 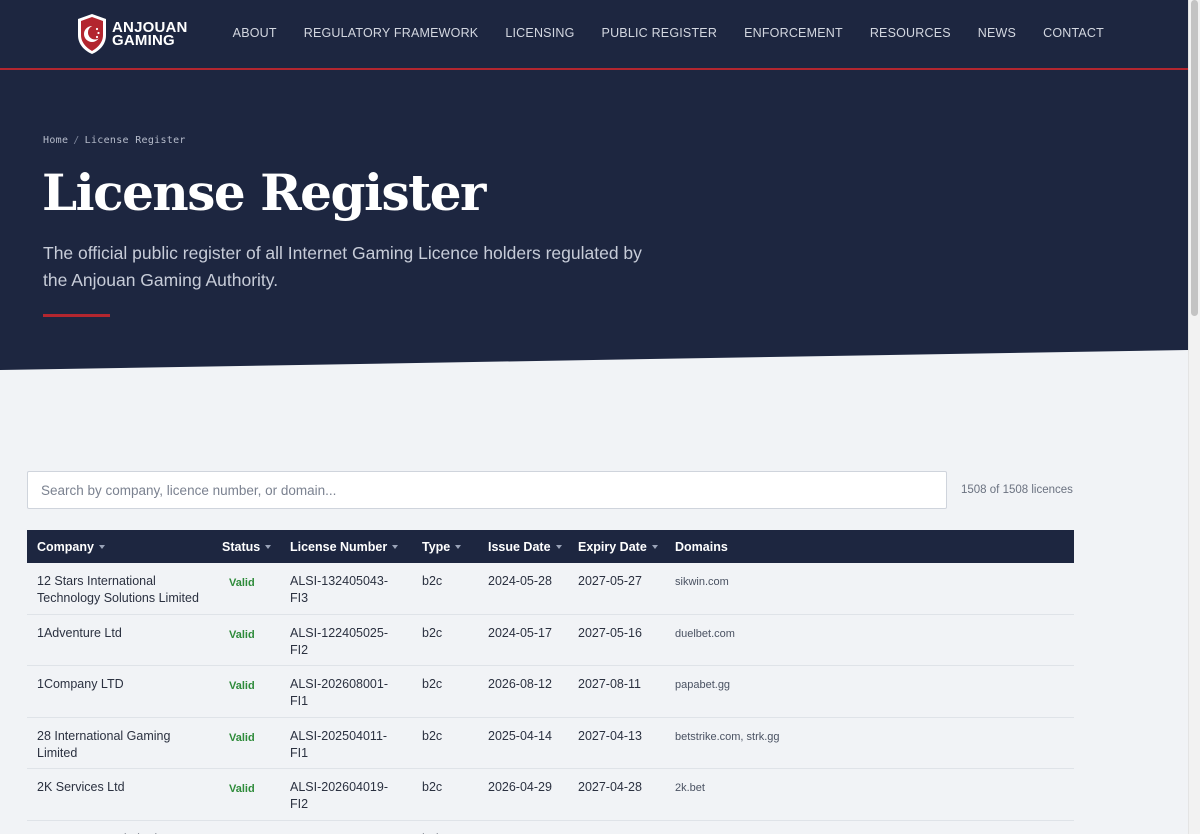 I want to click on breadcrumb: Home / License Register, so click(x=114, y=140).